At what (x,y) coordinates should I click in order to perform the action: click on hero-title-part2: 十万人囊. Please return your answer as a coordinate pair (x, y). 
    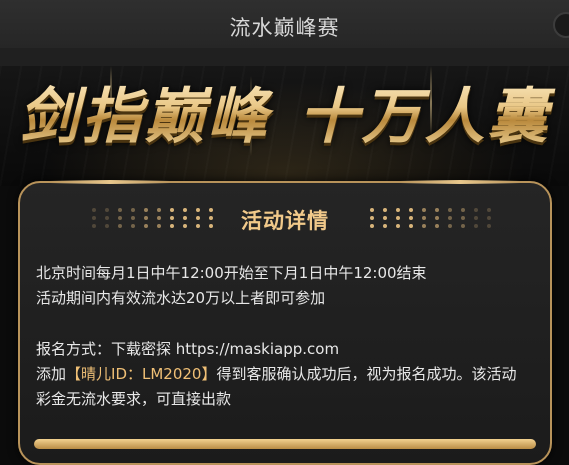
    Looking at the image, I should click on (424, 117).